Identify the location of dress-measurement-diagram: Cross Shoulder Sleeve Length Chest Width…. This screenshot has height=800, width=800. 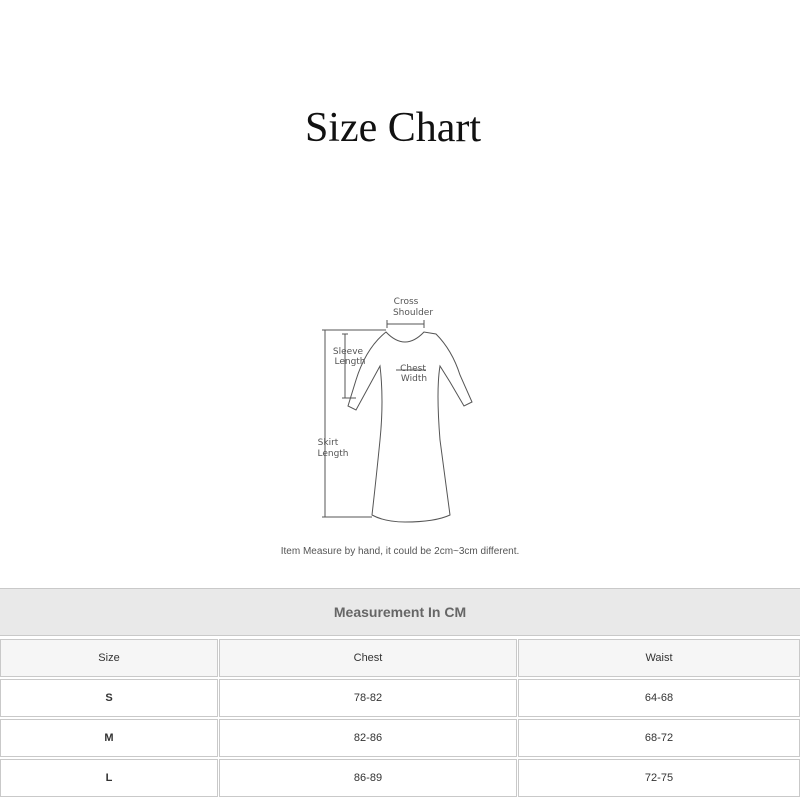
(395, 410).